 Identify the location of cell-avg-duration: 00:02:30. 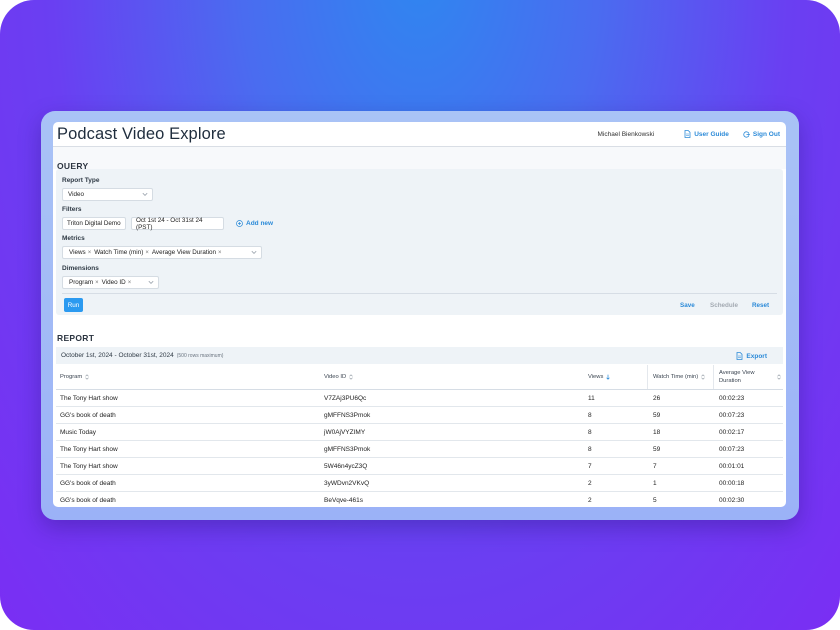
(732, 500).